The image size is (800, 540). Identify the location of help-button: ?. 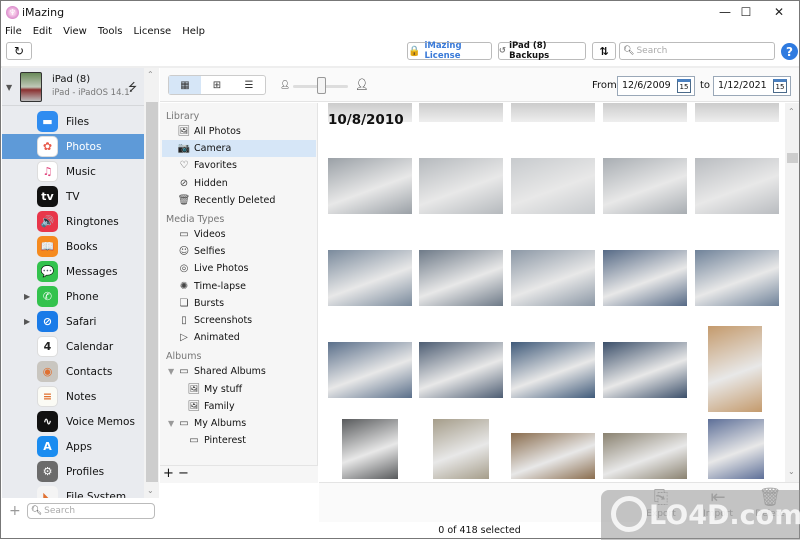
(789, 51).